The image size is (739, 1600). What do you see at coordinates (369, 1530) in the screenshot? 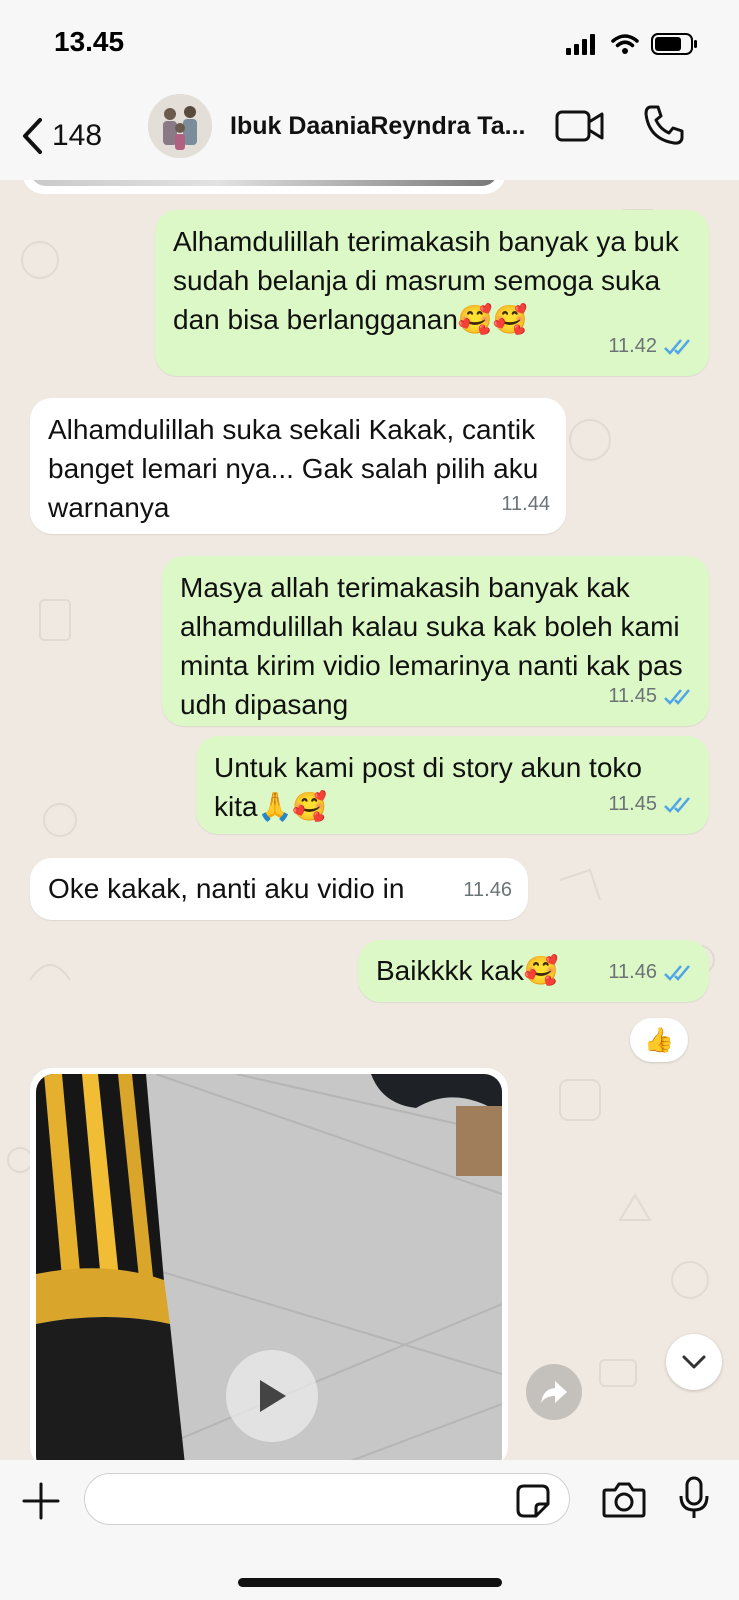
I see `composer-bar` at bounding box center [369, 1530].